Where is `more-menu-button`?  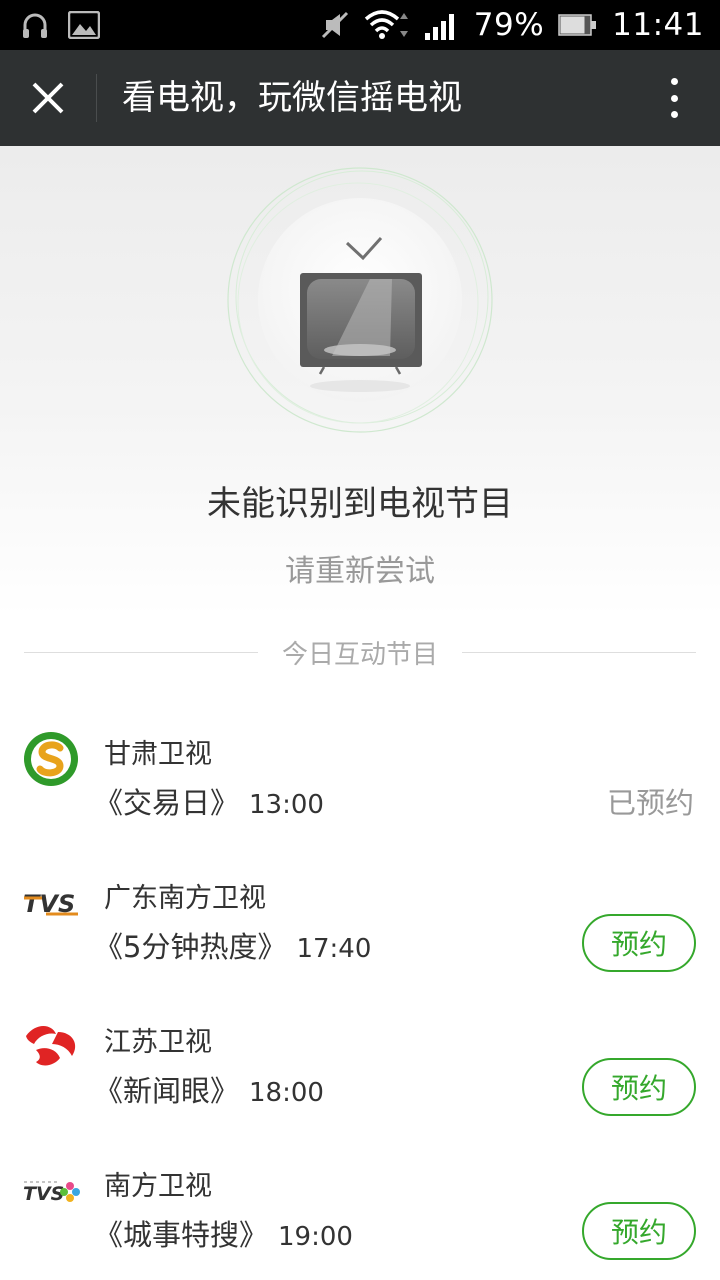
more-menu-button is located at coordinates (674, 98).